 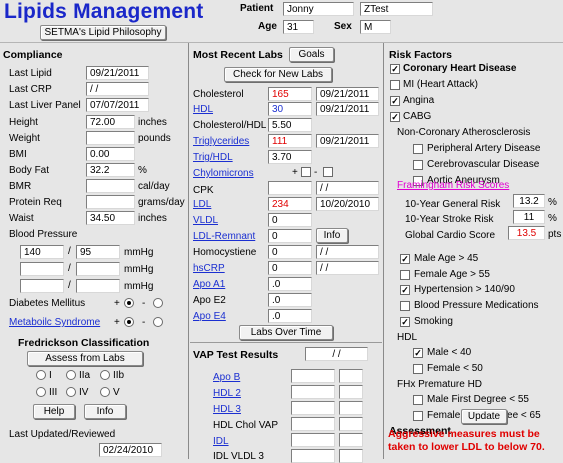 What do you see at coordinates (347, 204) in the screenshot?
I see `lab-date-ldl: 10/20/2010` at bounding box center [347, 204].